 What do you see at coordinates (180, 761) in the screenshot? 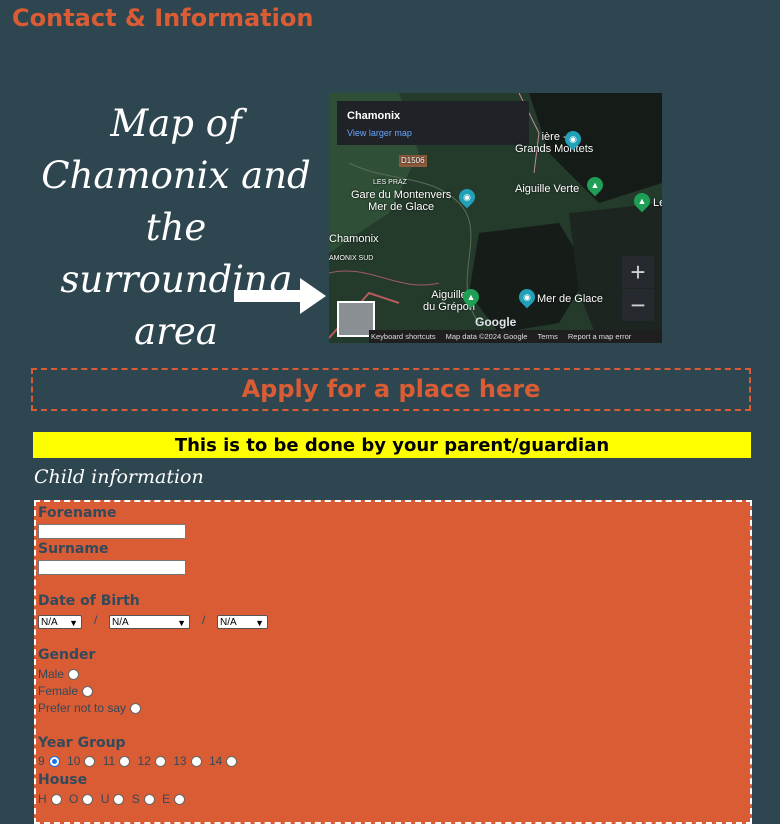
I see `year-group-option-label: 13` at bounding box center [180, 761].